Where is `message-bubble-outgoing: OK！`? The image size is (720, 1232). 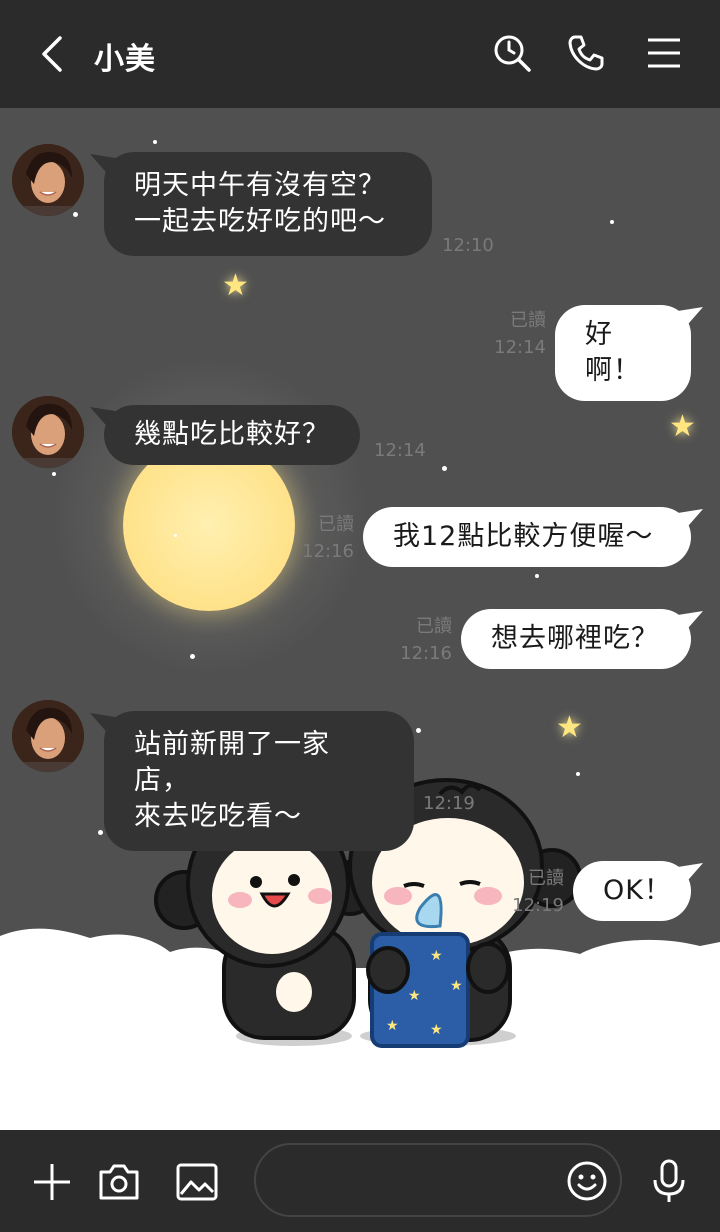
message-bubble-outgoing: OK！ is located at coordinates (632, 891).